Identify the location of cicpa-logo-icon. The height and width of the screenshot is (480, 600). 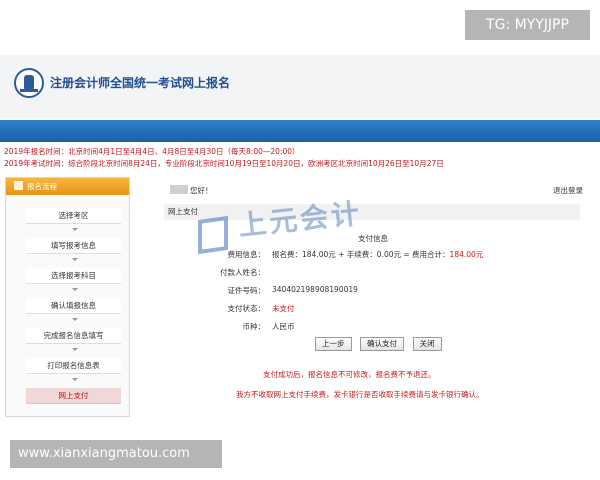
(29, 83).